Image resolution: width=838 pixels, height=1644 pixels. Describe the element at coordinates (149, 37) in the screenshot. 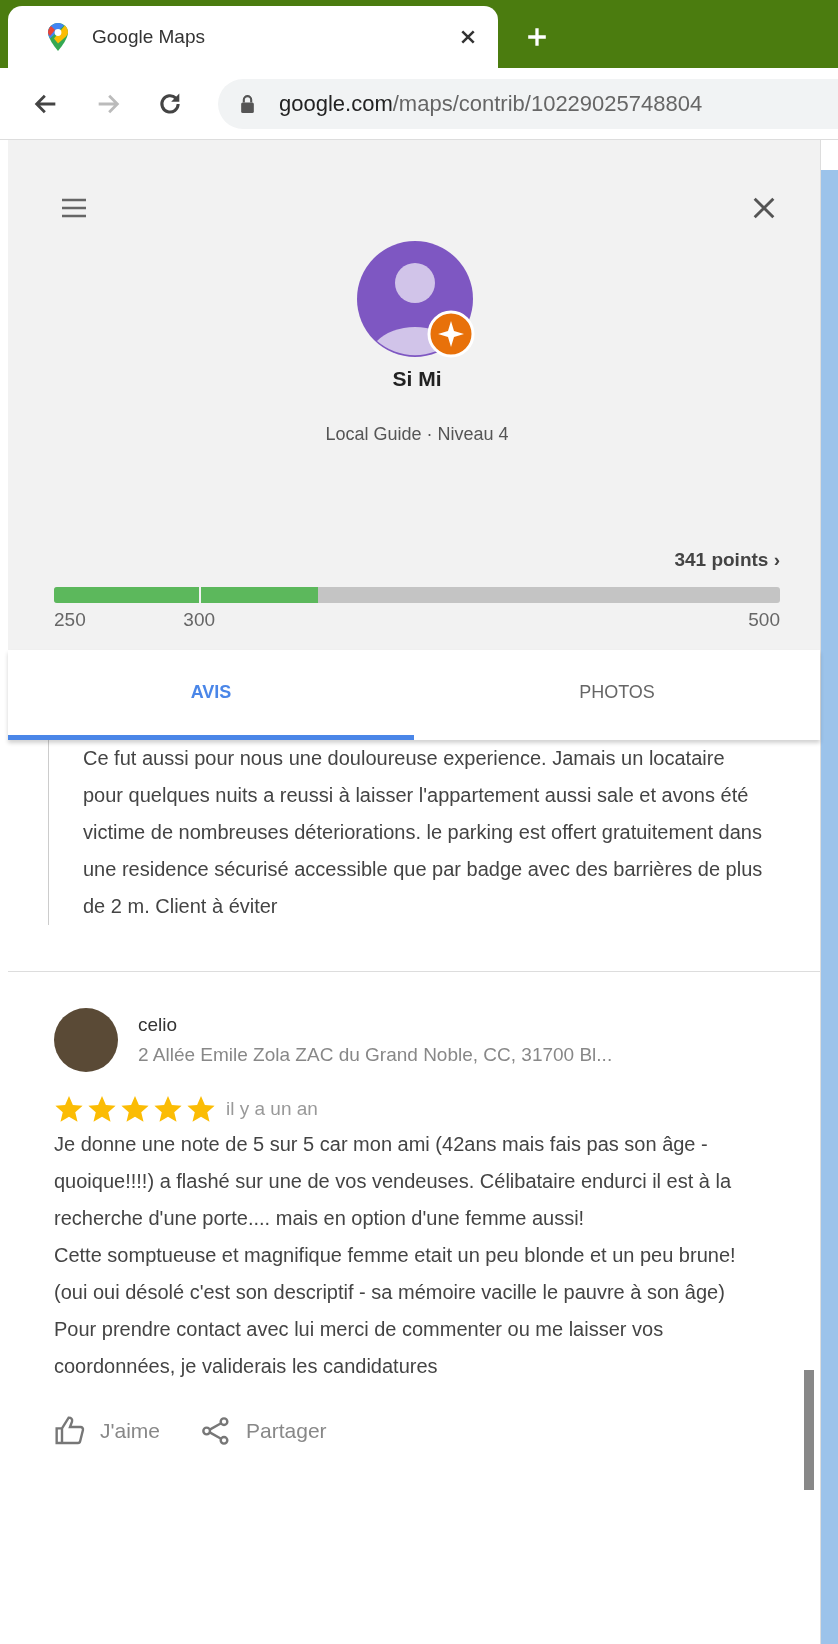

I see `tab-title: Google Maps` at that location.